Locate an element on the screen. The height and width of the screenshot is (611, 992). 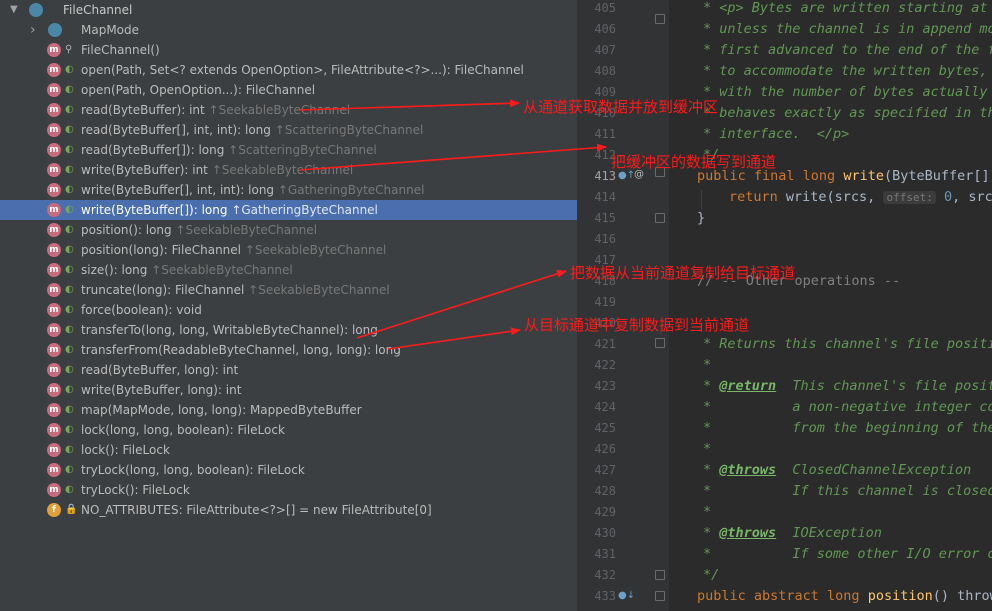
annotation-transfer-from: 从目标通道中复制数据到当前通道 is located at coordinates (637, 325).